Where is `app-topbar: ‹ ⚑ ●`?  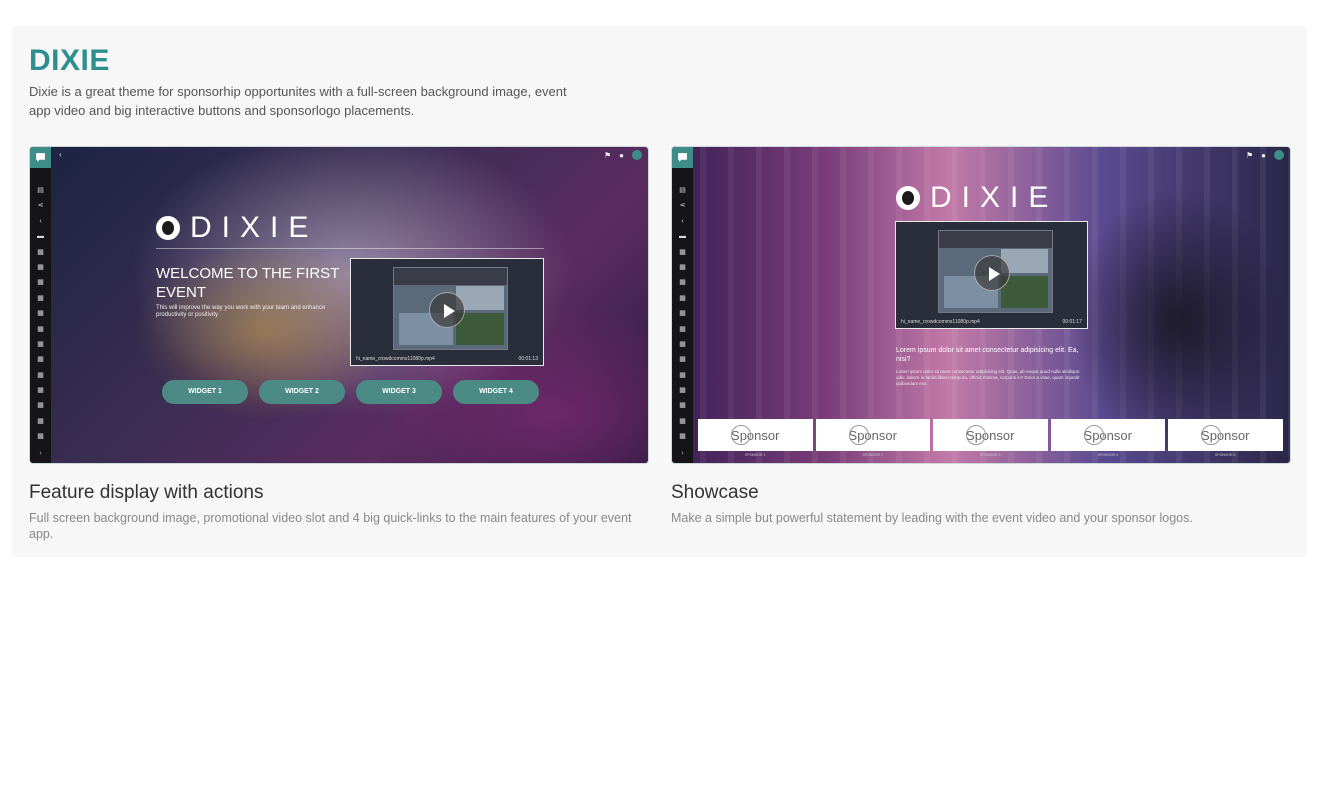 app-topbar: ‹ ⚑ ● is located at coordinates (349, 156).